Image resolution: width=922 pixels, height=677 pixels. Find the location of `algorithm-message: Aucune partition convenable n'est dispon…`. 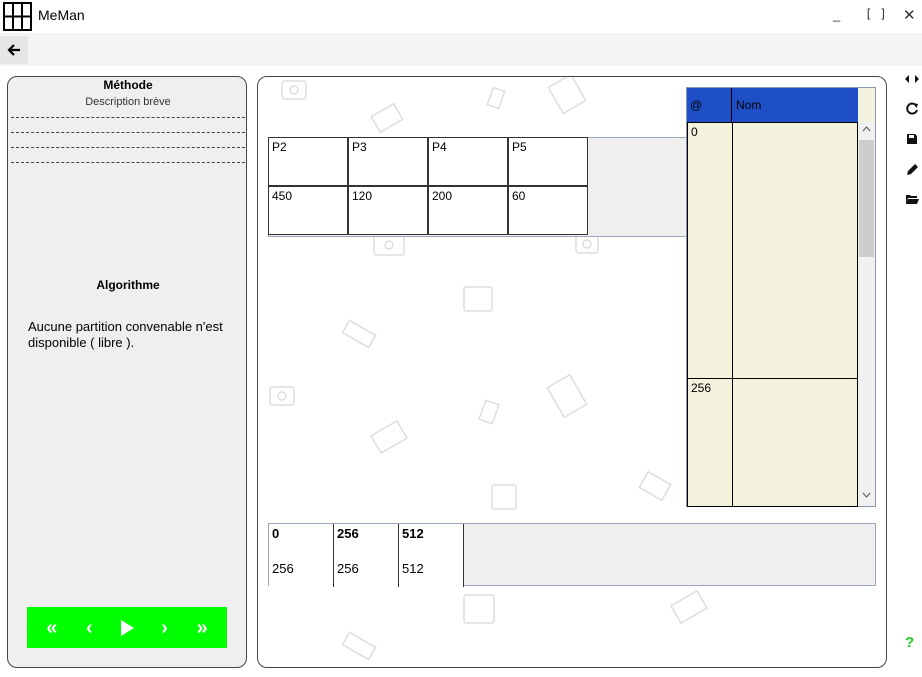

algorithm-message: Aucune partition convenable n'est dispon… is located at coordinates (125, 334).